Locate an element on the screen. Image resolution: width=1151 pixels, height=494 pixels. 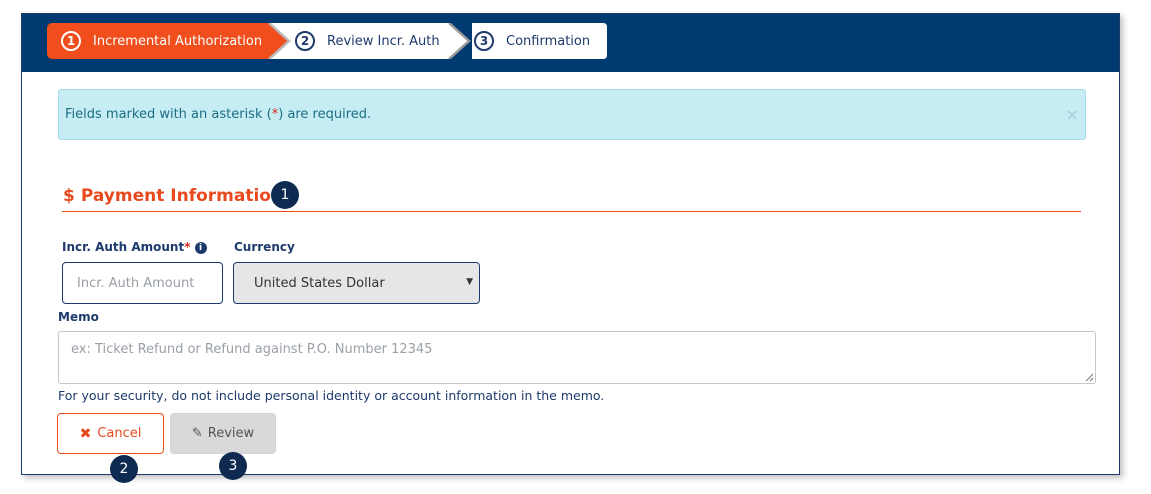
review-button: ✎ Review is located at coordinates (223, 433).